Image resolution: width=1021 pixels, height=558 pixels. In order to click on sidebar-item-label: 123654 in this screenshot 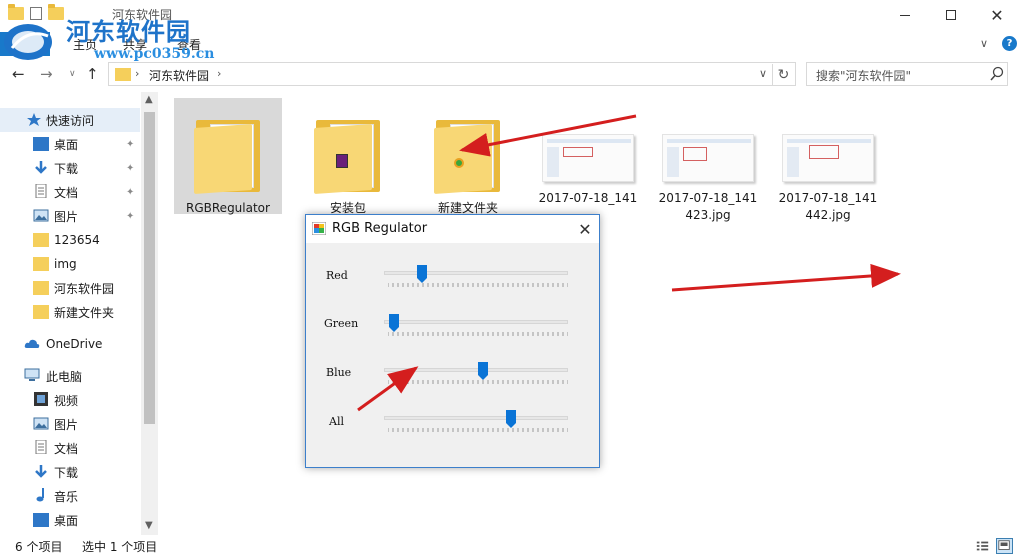, I will do `click(77, 240)`.